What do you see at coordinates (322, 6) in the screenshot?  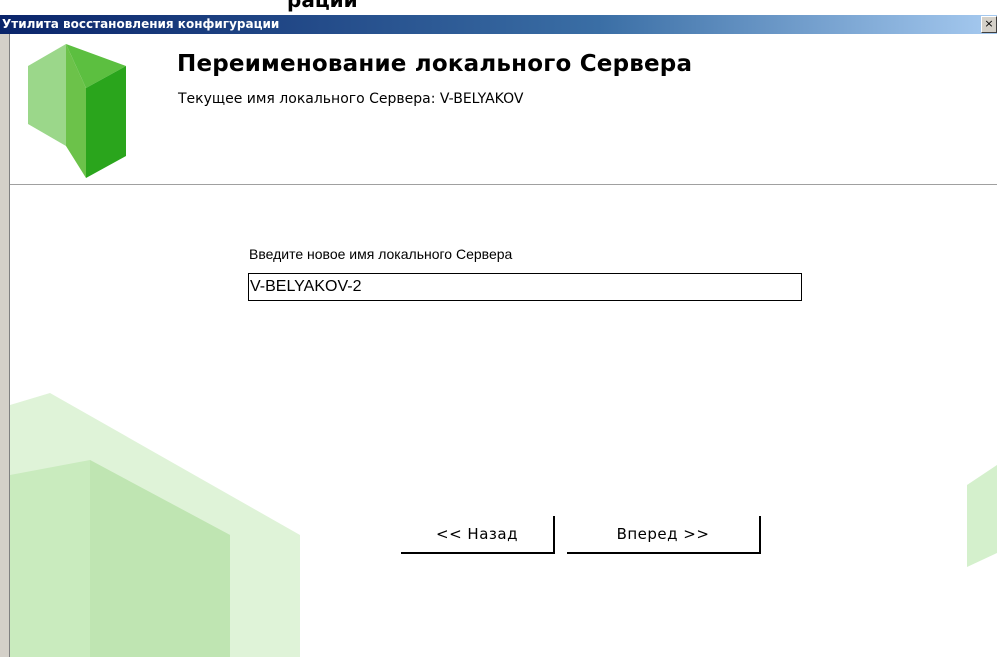 I see `clipped-text: рации` at bounding box center [322, 6].